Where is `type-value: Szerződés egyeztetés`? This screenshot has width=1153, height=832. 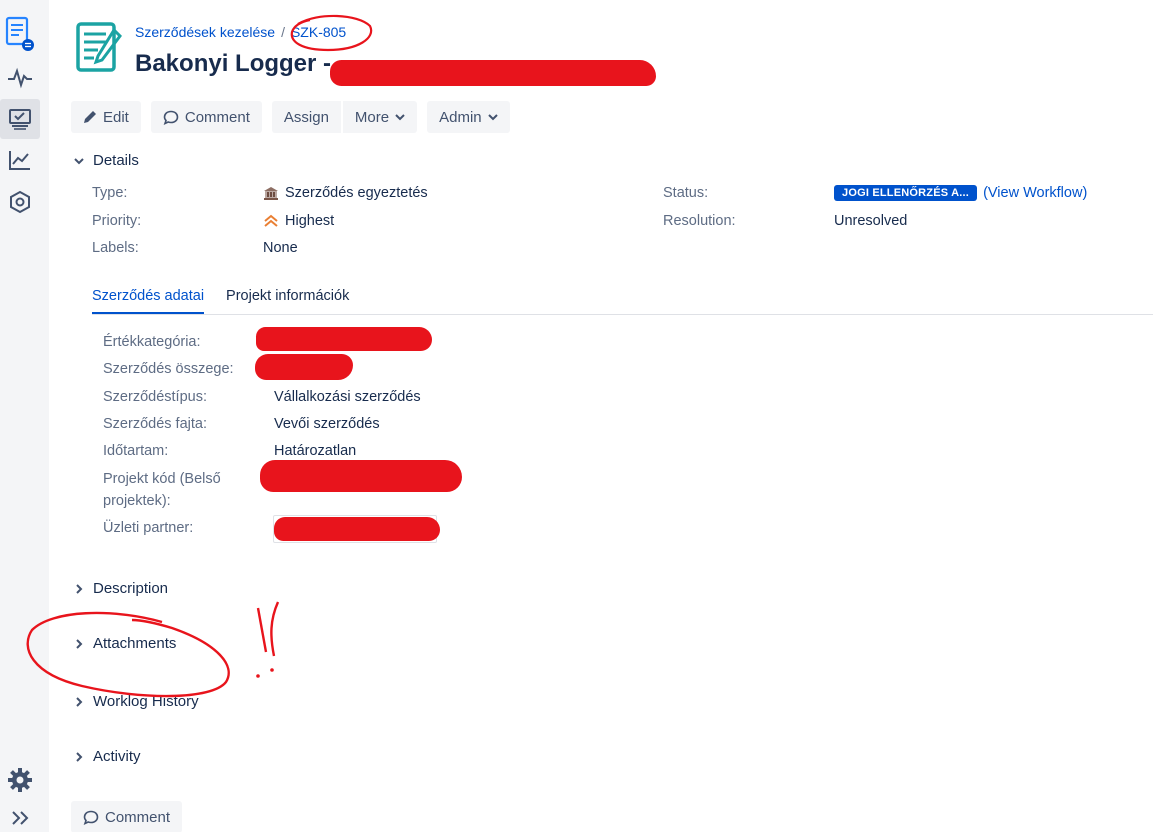
type-value: Szerződés egyeztetés is located at coordinates (345, 193).